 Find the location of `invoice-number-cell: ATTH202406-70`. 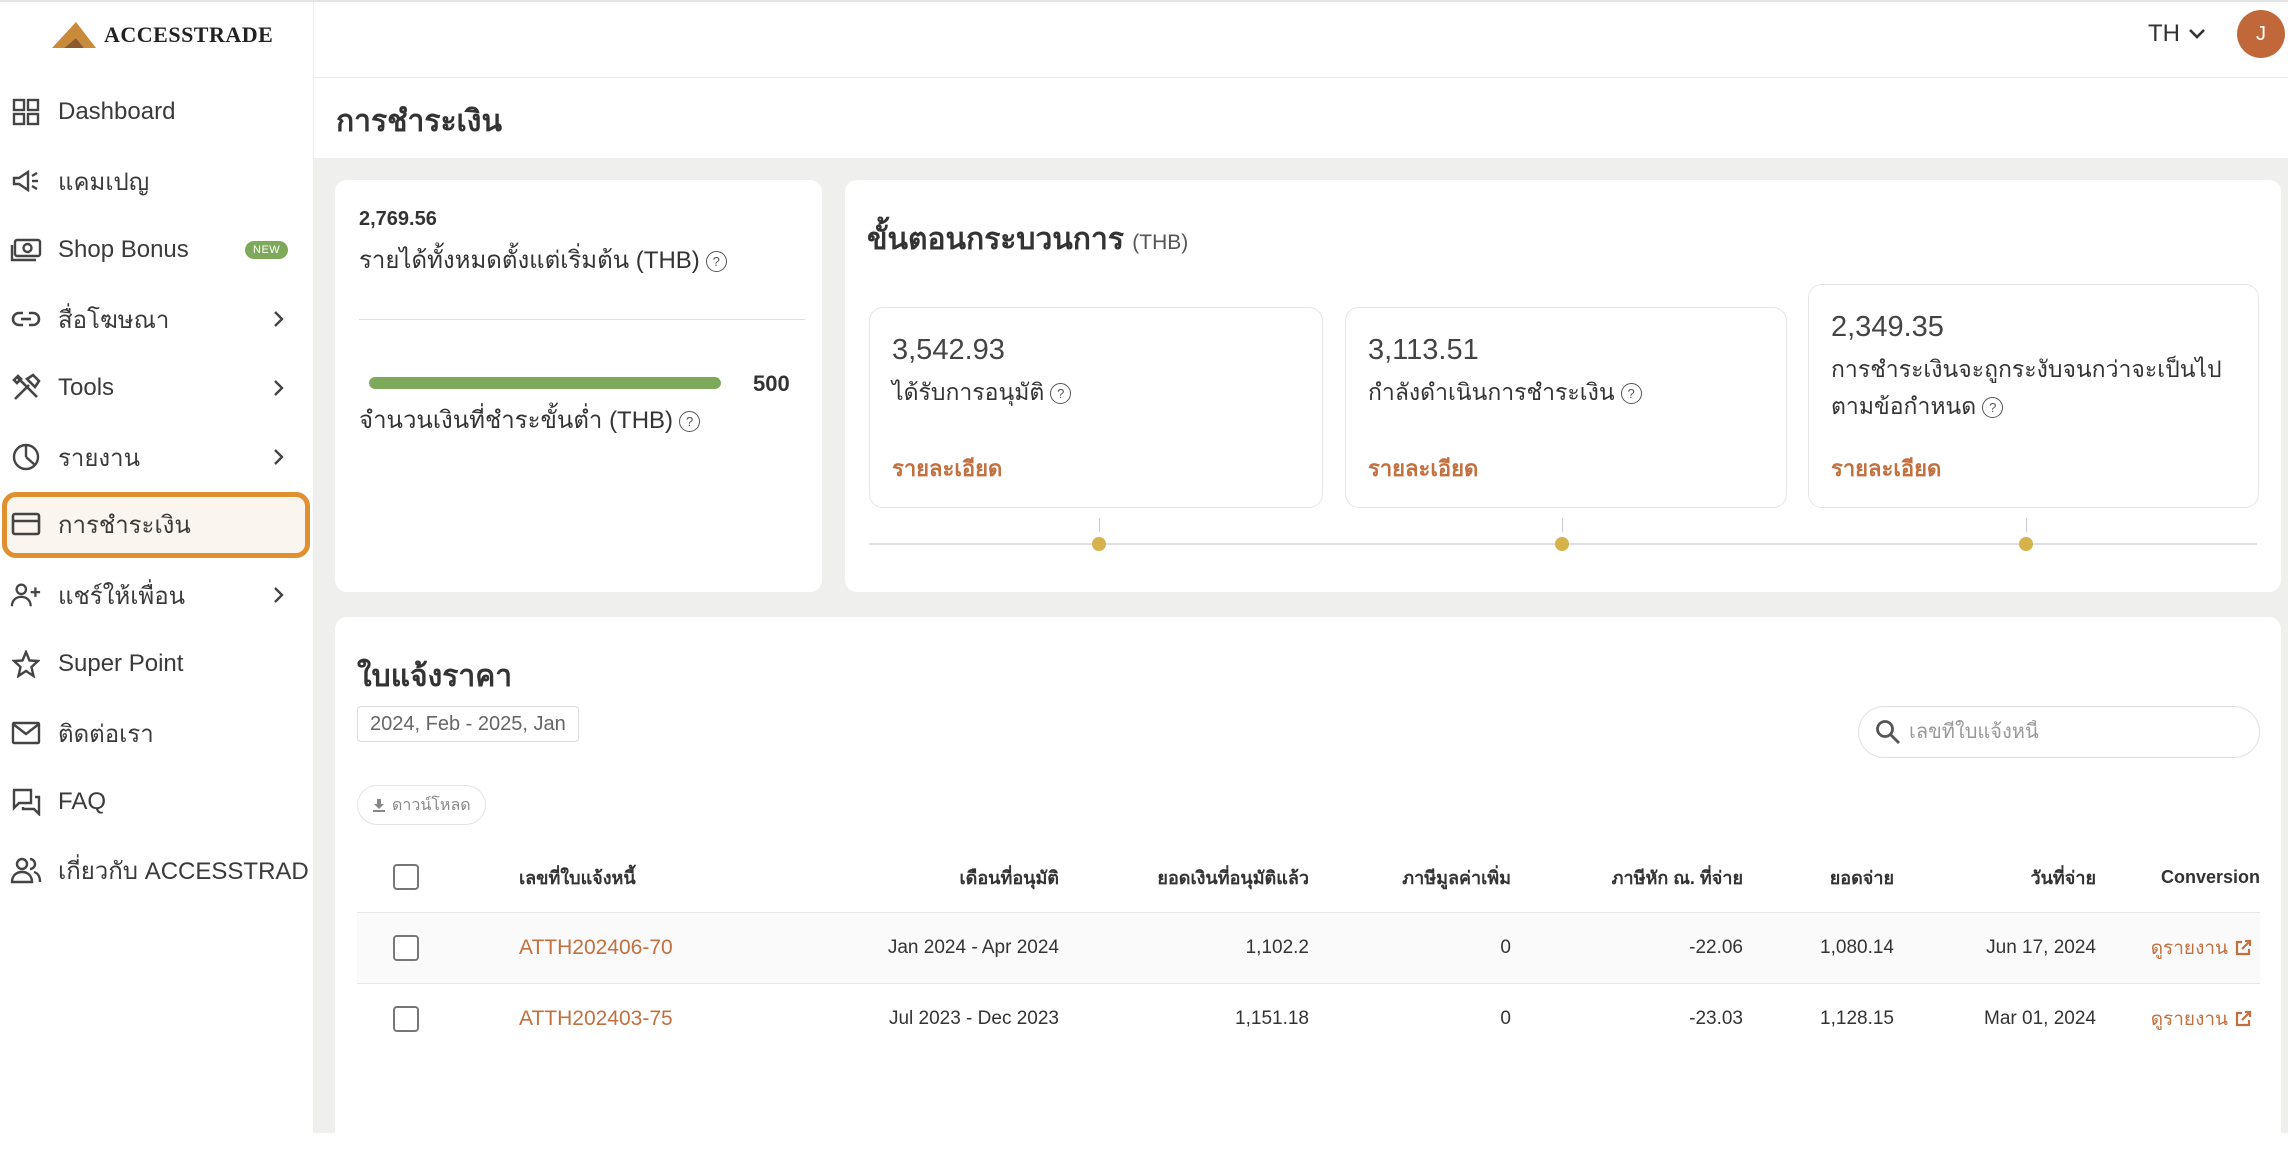

invoice-number-cell: ATTH202406-70 is located at coordinates (596, 948).